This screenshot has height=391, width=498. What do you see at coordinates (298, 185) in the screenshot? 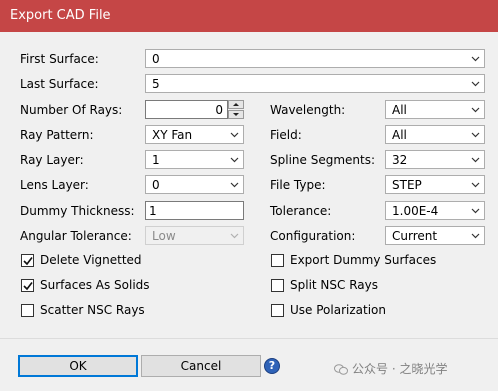
I see `file-type-label: File Type:` at bounding box center [298, 185].